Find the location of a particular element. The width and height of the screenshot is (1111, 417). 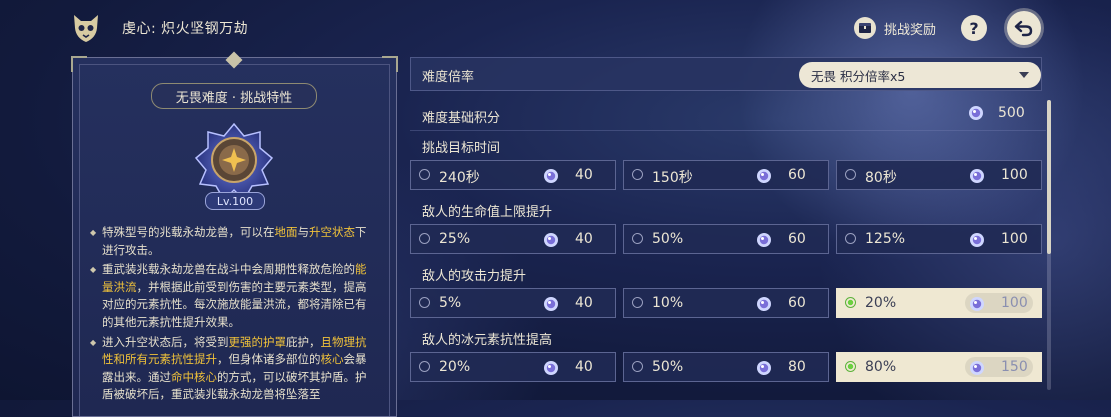

option-label: 10% is located at coordinates (668, 303).